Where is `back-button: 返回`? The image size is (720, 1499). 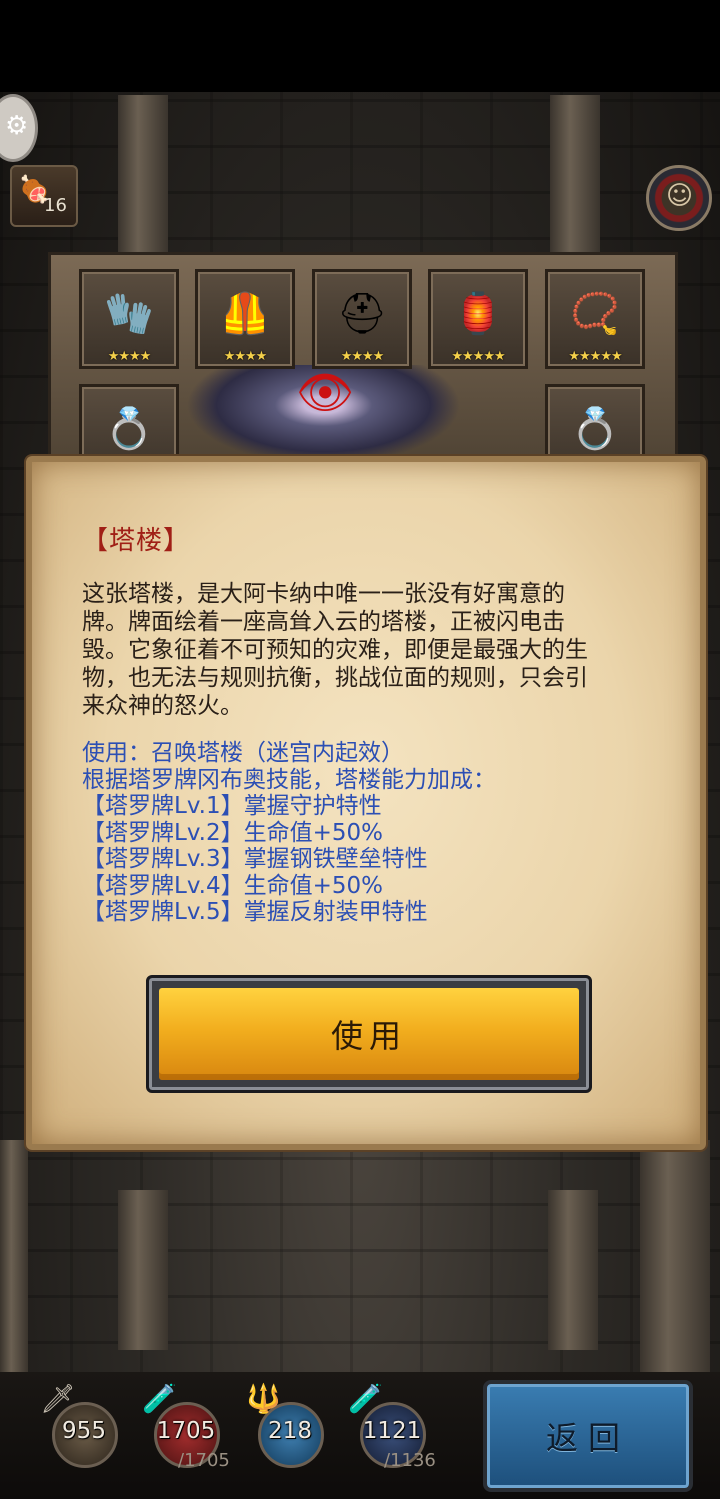 back-button: 返回 is located at coordinates (588, 1436).